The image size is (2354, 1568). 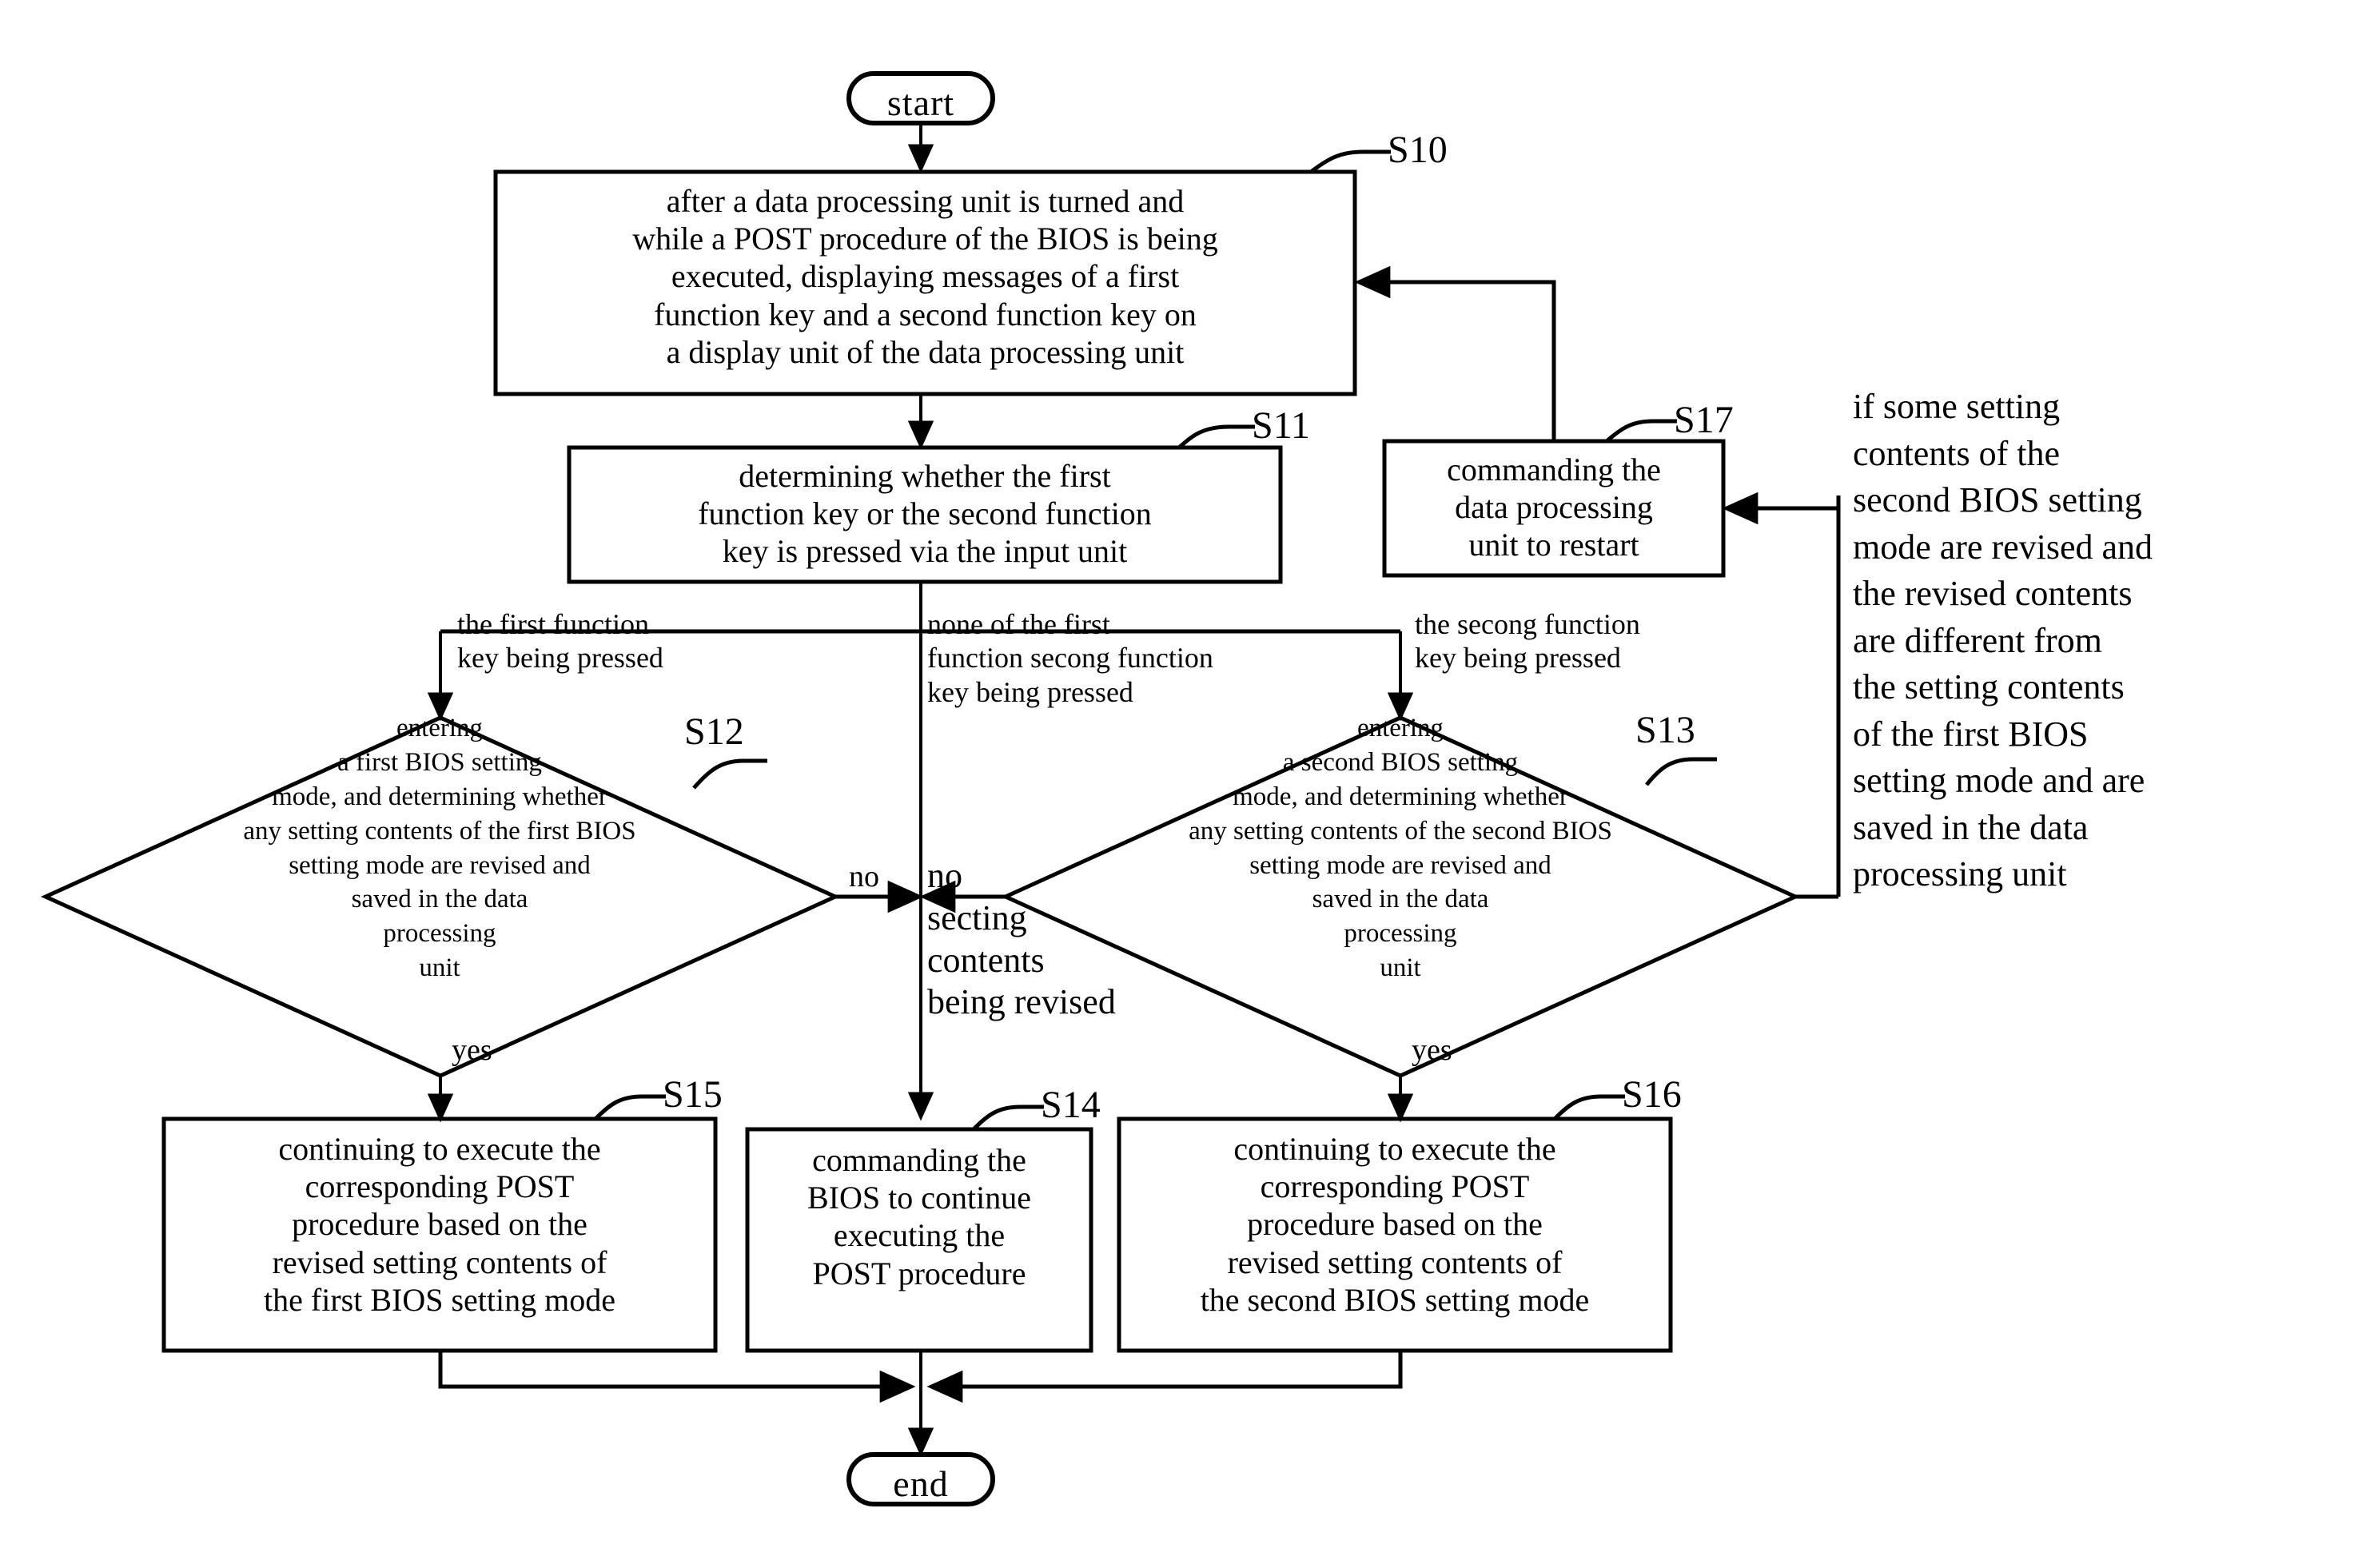 What do you see at coordinates (1652, 1094) in the screenshot?
I see `s16-step-tag: S16` at bounding box center [1652, 1094].